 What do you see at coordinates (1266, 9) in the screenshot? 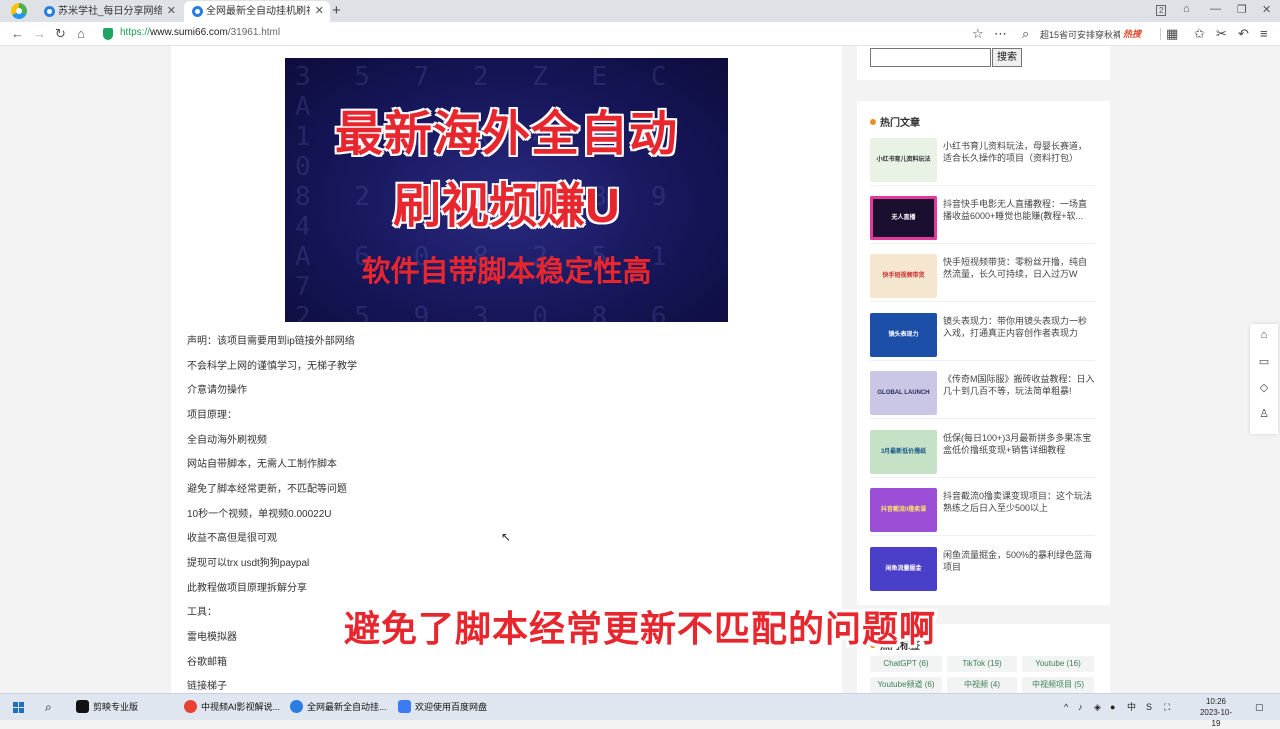
I see `close-window-icon: ✕` at bounding box center [1266, 9].